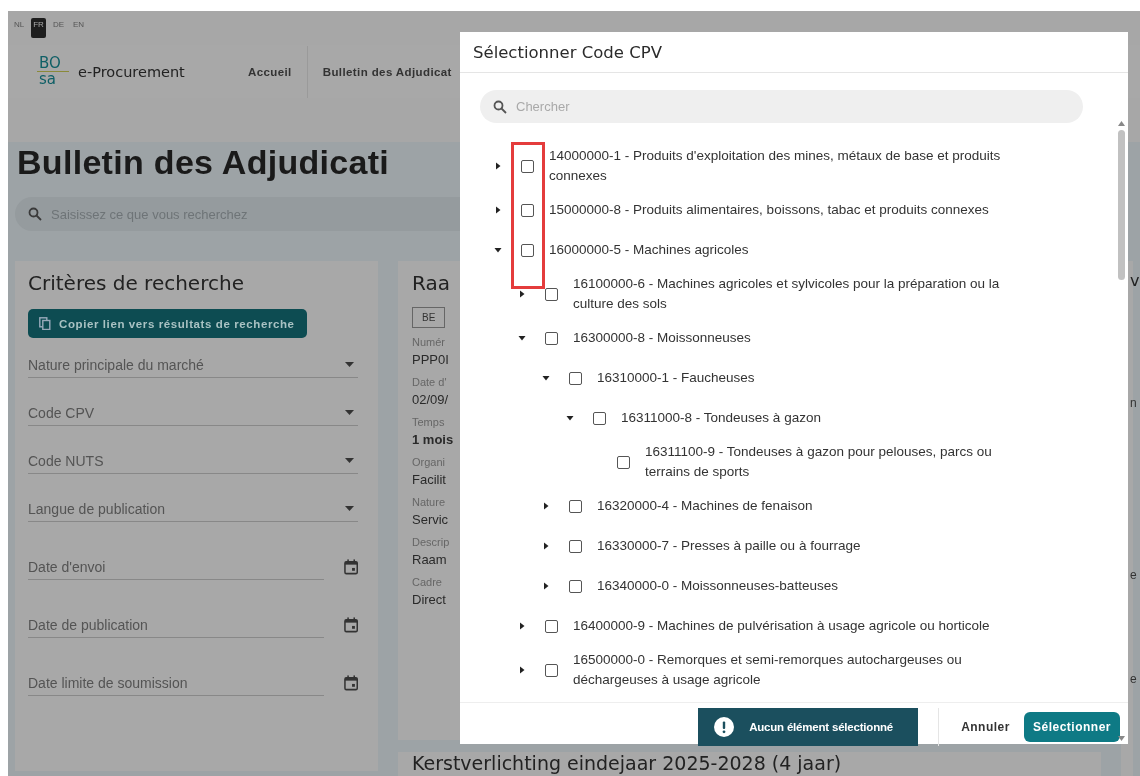 The width and height of the screenshot is (1140, 776). Describe the element at coordinates (428, 422) in the screenshot. I see `field-label: Temps` at that location.